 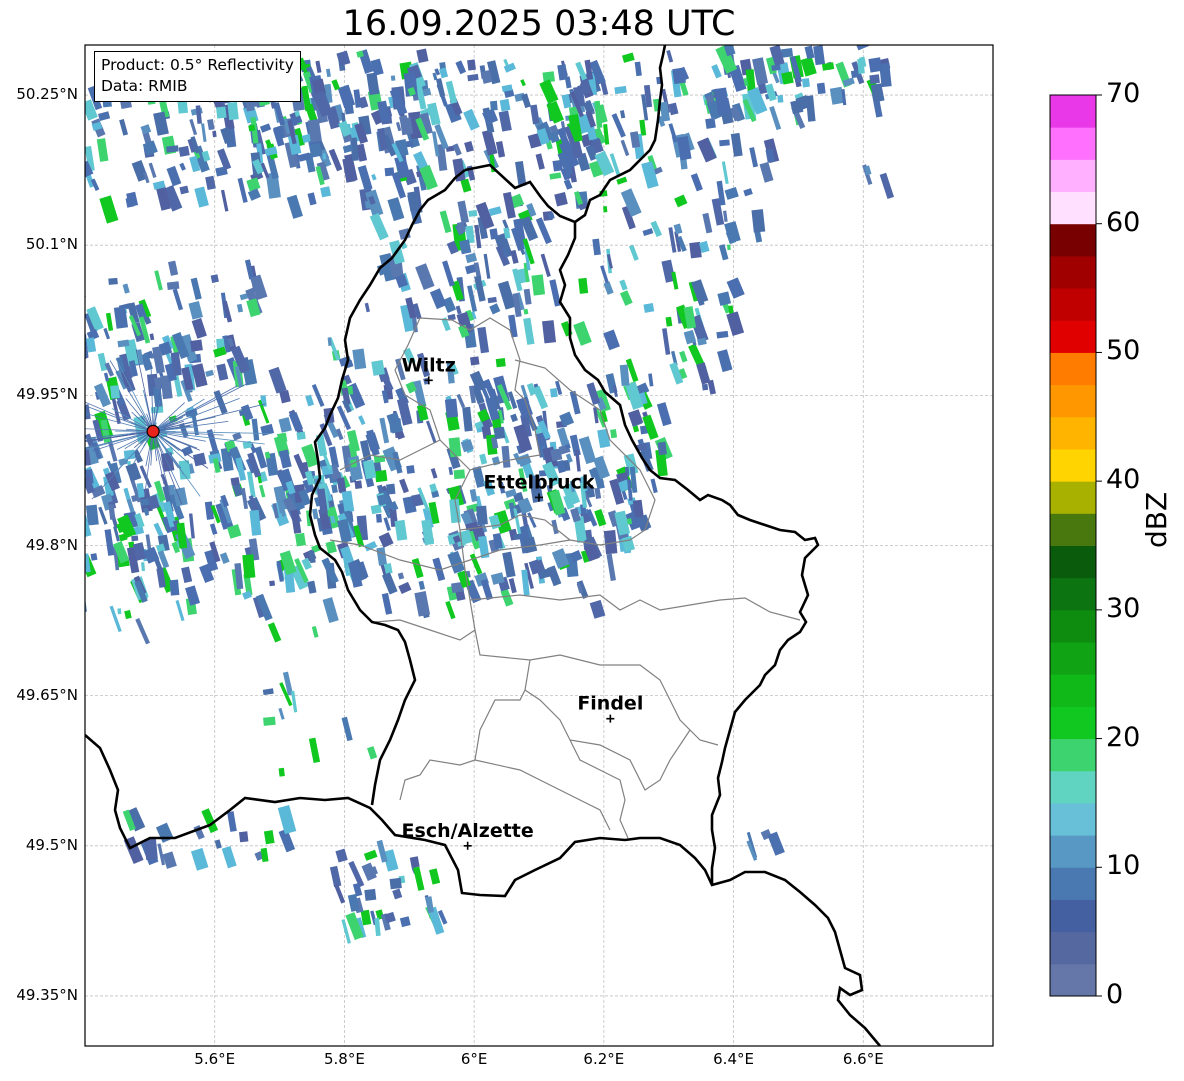 What do you see at coordinates (604, 1059) in the screenshot?
I see `lon-tick-label: 6.2°E` at bounding box center [604, 1059].